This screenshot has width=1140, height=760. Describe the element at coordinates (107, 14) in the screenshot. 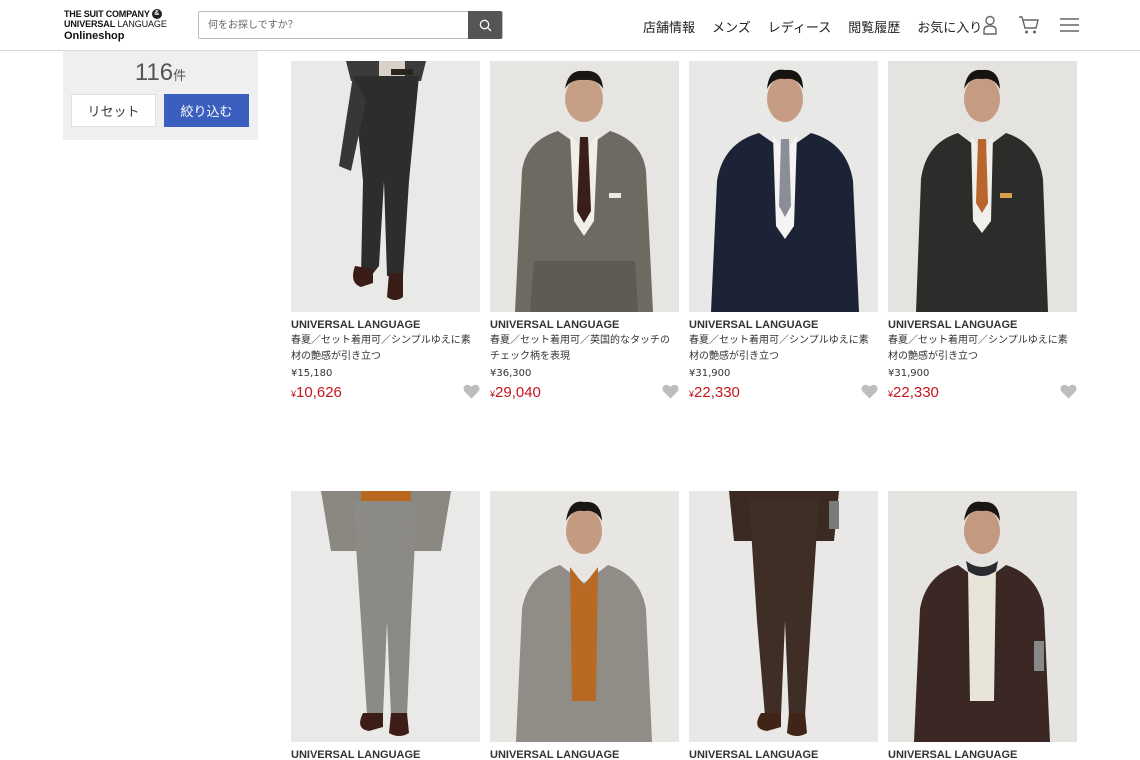

I see `logo-text-suit-company: THE SUIT COMPANY` at that location.